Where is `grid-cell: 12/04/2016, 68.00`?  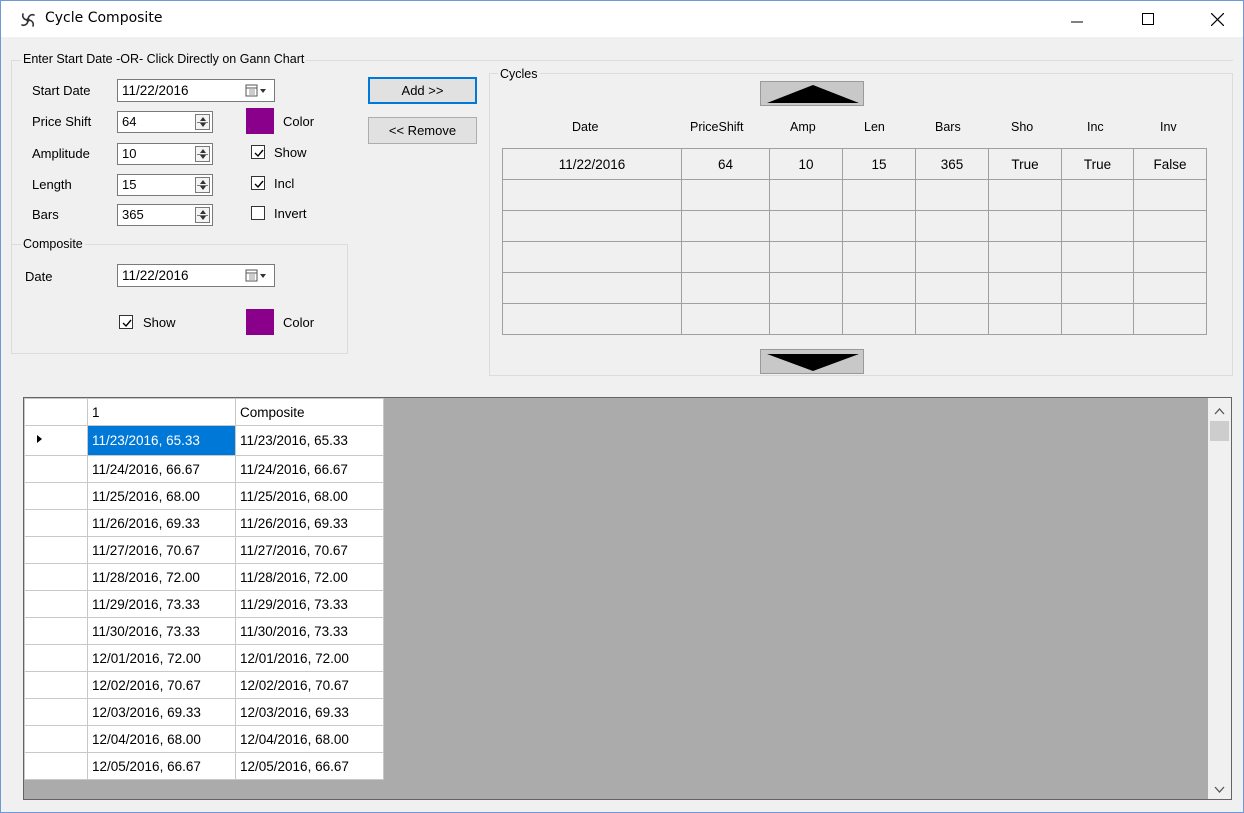
grid-cell: 12/04/2016, 68.00 is located at coordinates (309, 739).